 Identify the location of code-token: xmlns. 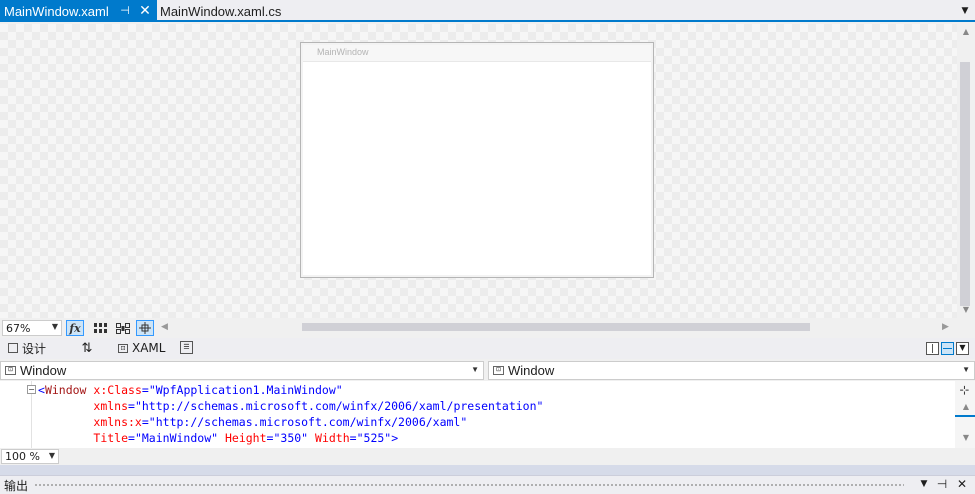
(111, 406).